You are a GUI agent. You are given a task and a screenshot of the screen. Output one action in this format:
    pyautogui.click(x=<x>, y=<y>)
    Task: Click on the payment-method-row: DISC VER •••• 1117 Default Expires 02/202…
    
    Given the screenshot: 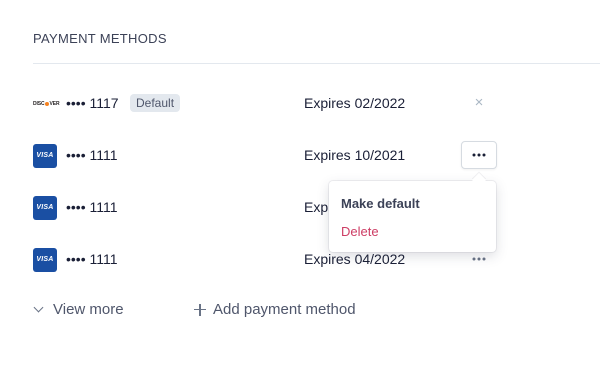 What is the action you would take?
    pyautogui.click(x=313, y=104)
    